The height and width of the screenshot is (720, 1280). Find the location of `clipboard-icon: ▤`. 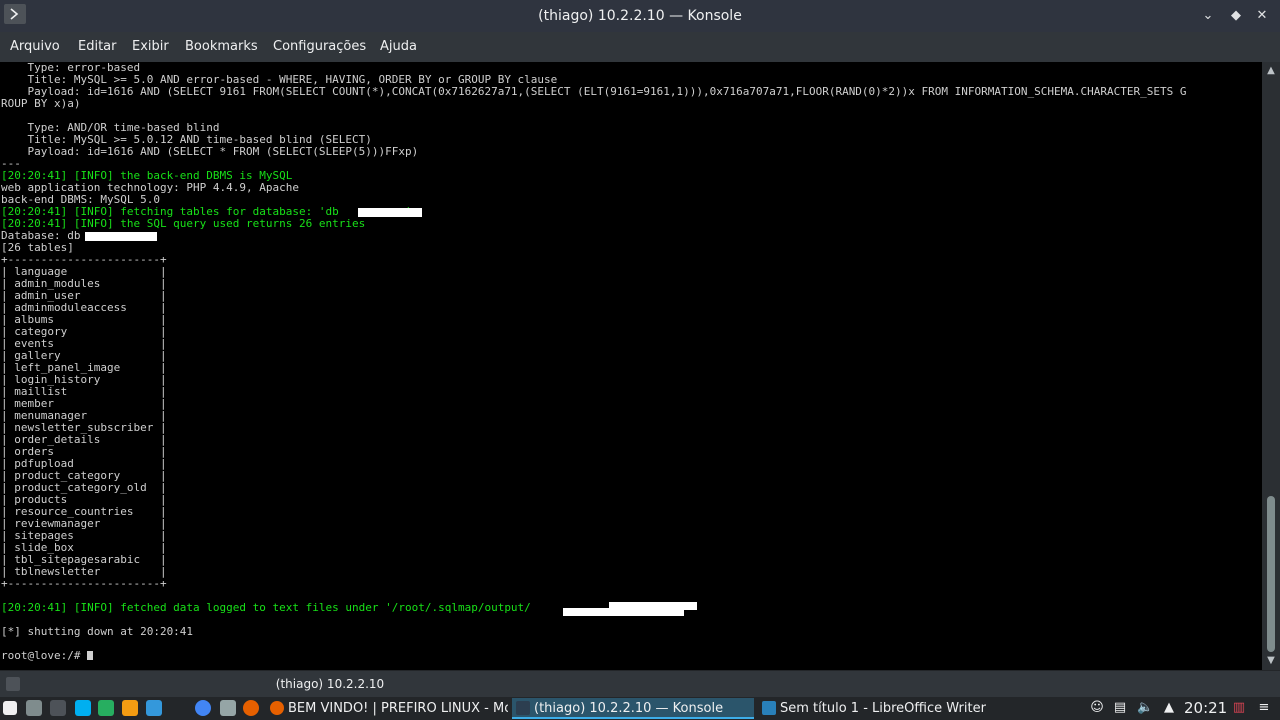

clipboard-icon: ▤ is located at coordinates (1120, 708).